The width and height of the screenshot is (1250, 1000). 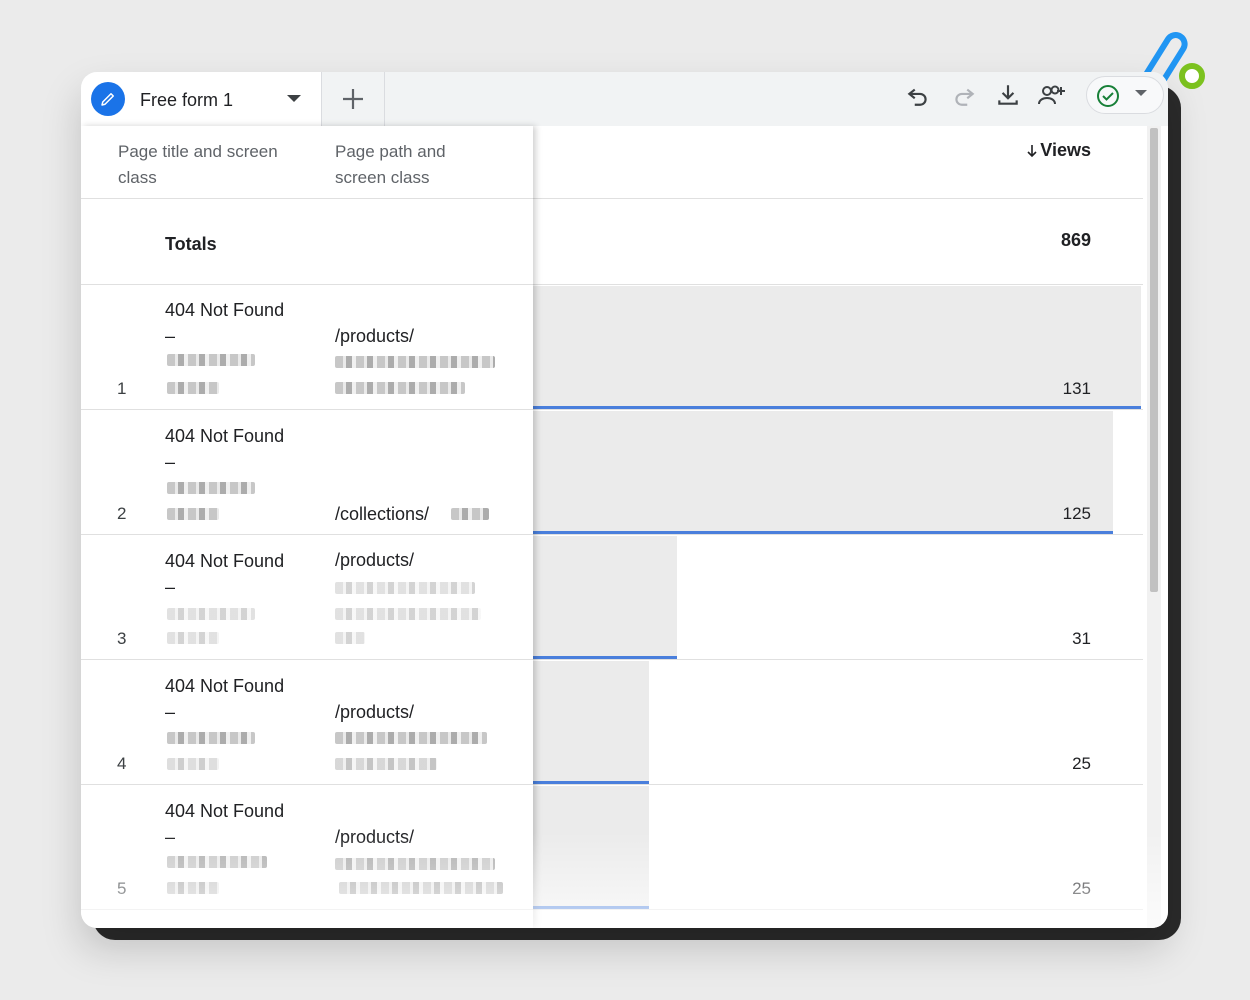 What do you see at coordinates (1081, 638) in the screenshot?
I see `row-views-value: 31` at bounding box center [1081, 638].